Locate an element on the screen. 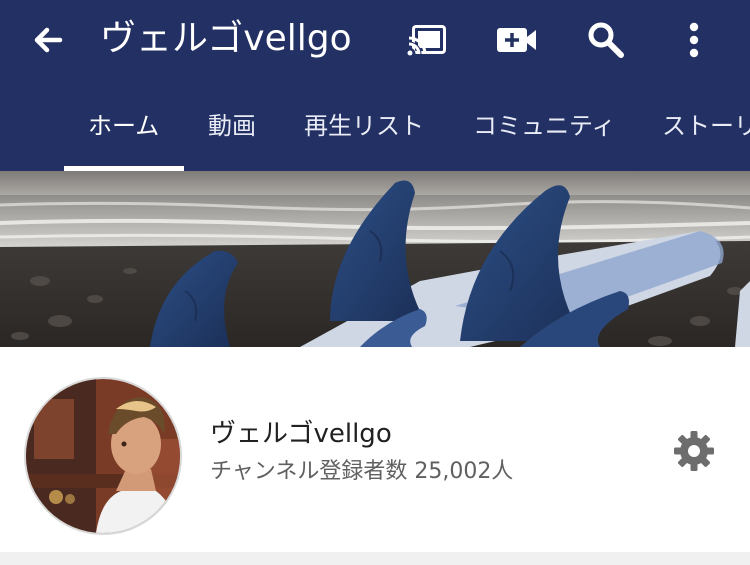 Image resolution: width=750 pixels, height=565 pixels. tab-stories: ストーリ is located at coordinates (706, 127).